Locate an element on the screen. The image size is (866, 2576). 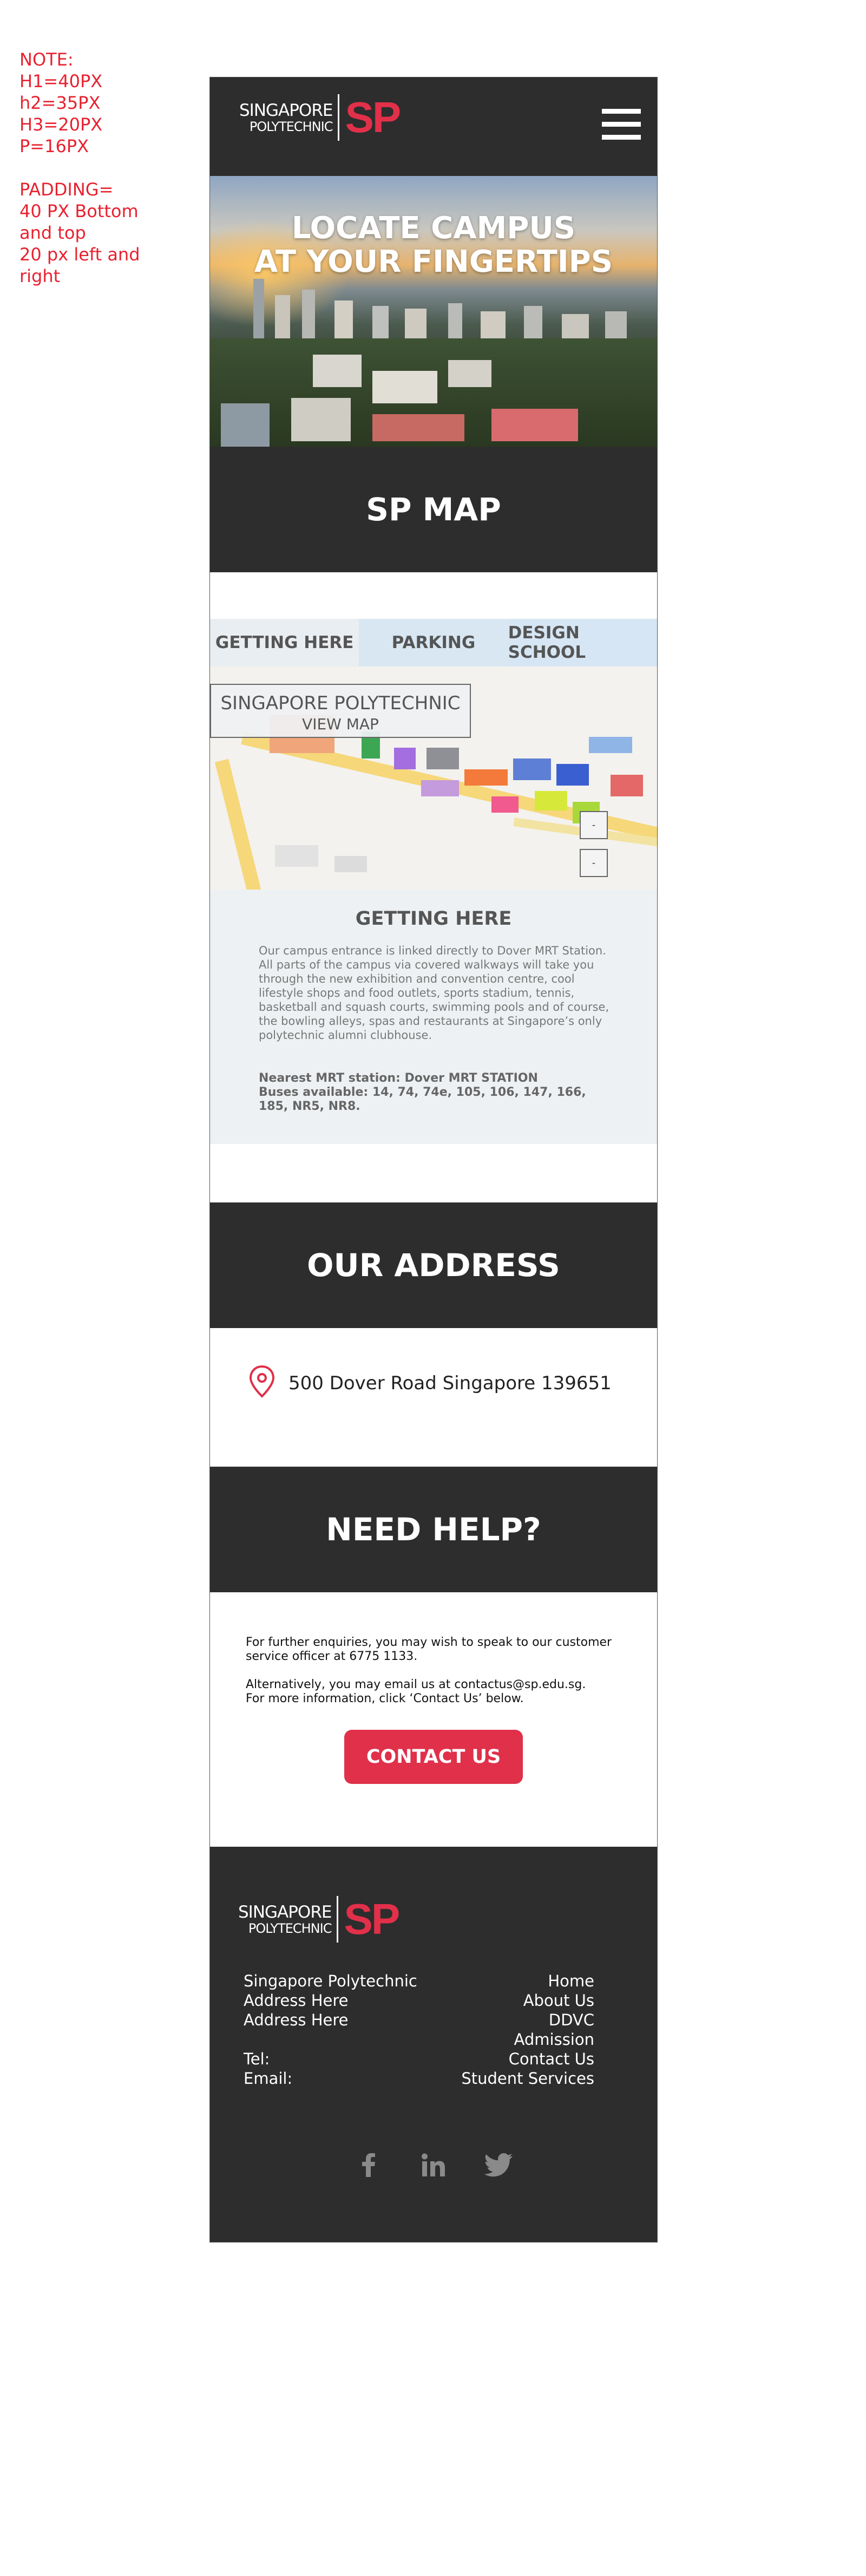
note-line: H3=20PX is located at coordinates (61, 125).